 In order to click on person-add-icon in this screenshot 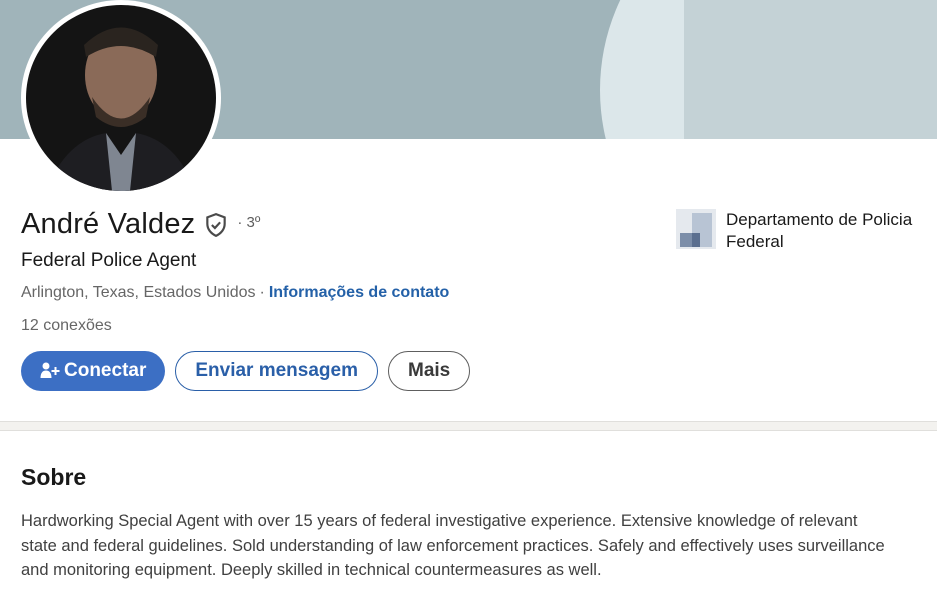, I will do `click(50, 371)`.